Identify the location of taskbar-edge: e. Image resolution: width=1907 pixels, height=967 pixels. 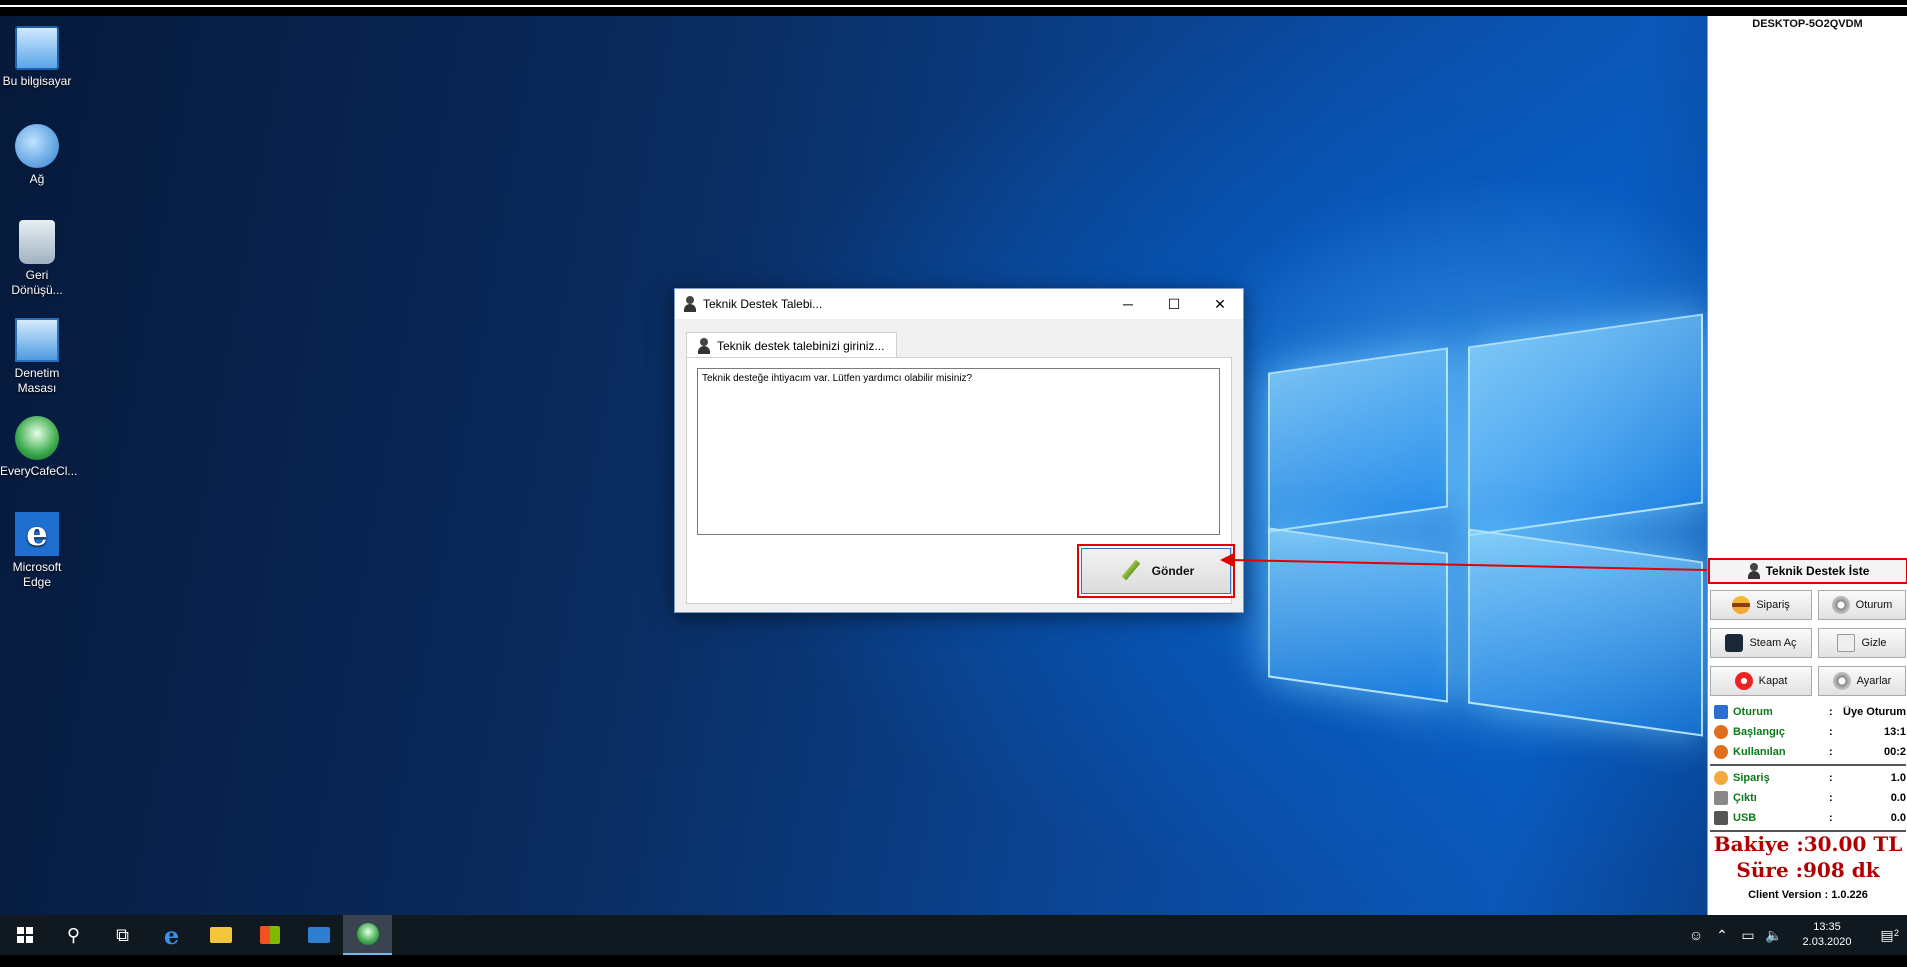
(171, 935).